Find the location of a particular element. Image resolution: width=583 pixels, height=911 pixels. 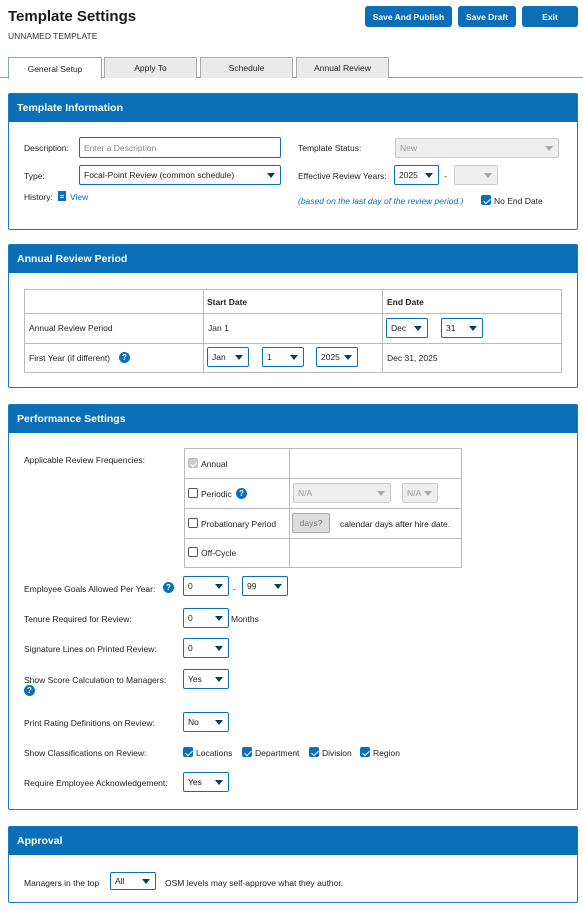

first-year-day-select: 1 is located at coordinates (283, 357).